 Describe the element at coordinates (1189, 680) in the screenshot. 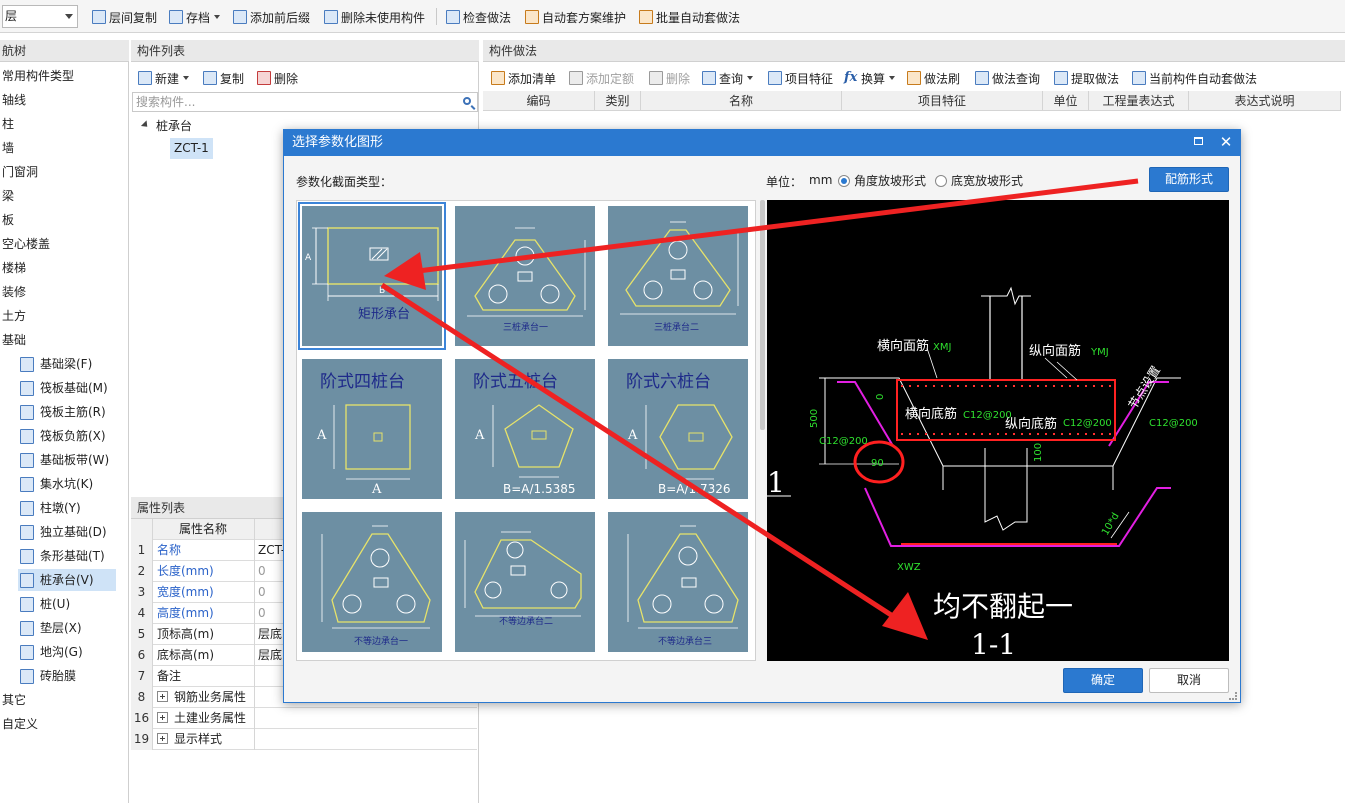

I see `cancel-button: 取消` at that location.